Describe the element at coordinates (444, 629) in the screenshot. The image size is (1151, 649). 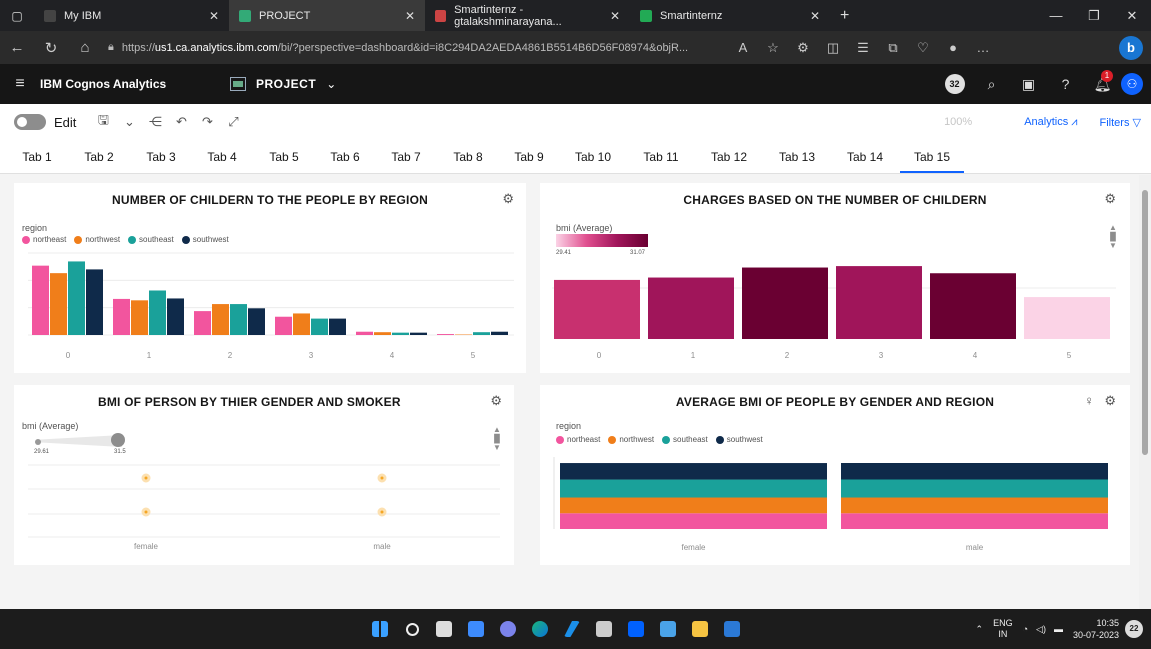
I see `task-view-icon` at that location.